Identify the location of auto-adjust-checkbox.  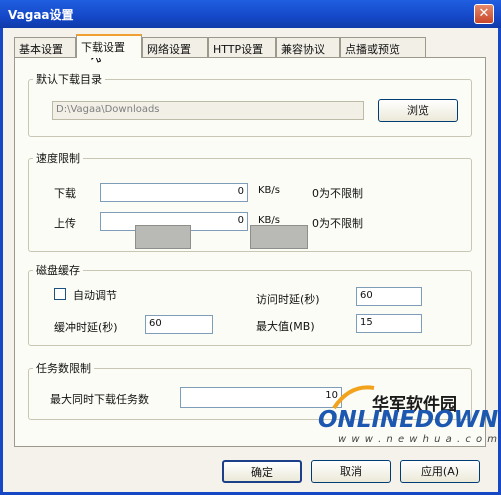
(60, 294).